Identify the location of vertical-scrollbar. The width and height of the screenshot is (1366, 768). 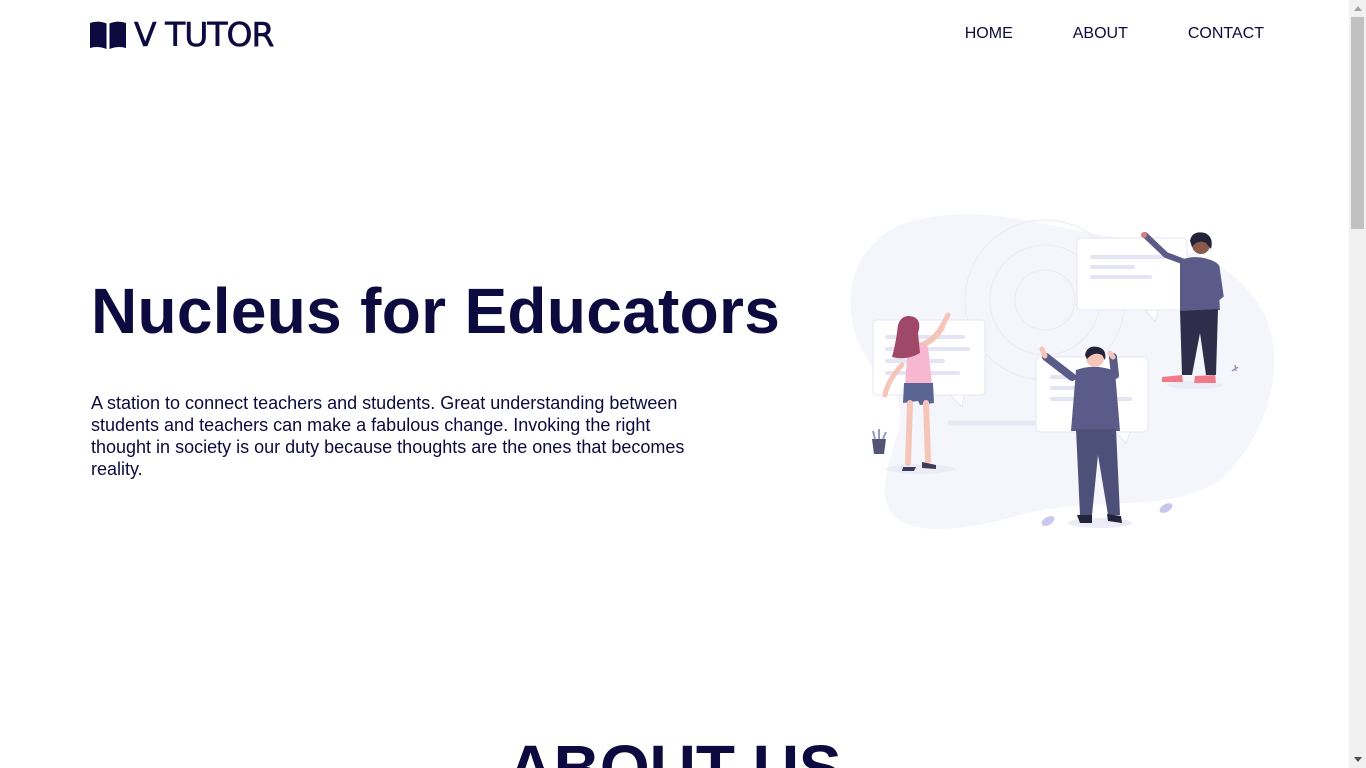
(1357, 384).